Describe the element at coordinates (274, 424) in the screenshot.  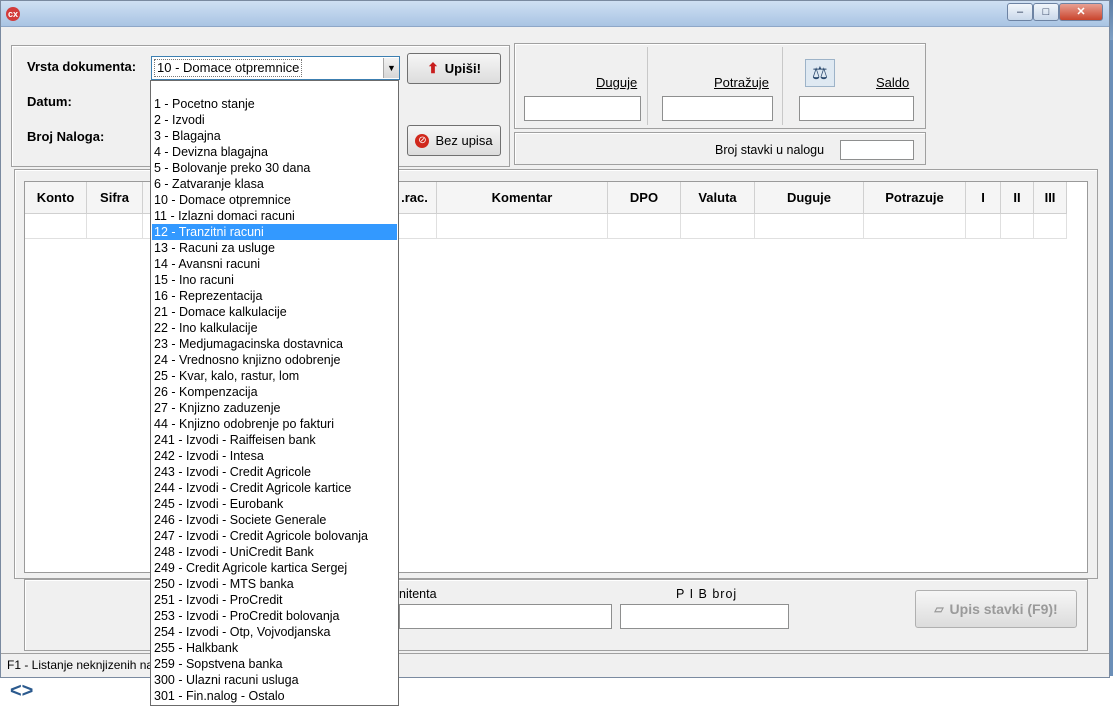
I see `dropdown-option: 44 - Knjizno odobrenje po fakturi` at that location.